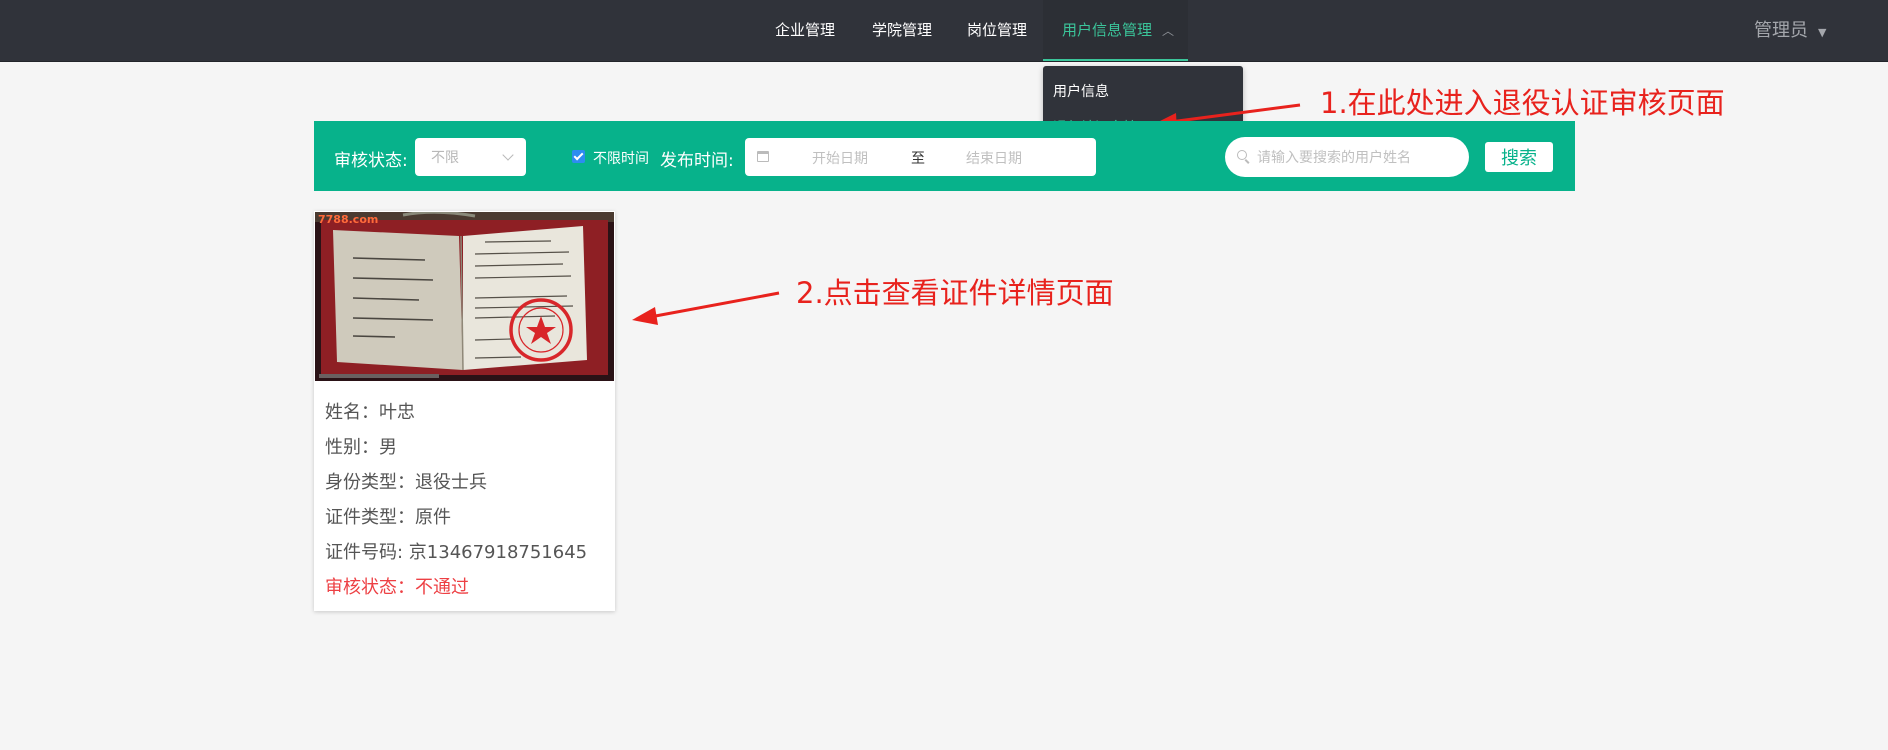  What do you see at coordinates (361, 447) in the screenshot?
I see `card-gender: 性别：男` at bounding box center [361, 447].